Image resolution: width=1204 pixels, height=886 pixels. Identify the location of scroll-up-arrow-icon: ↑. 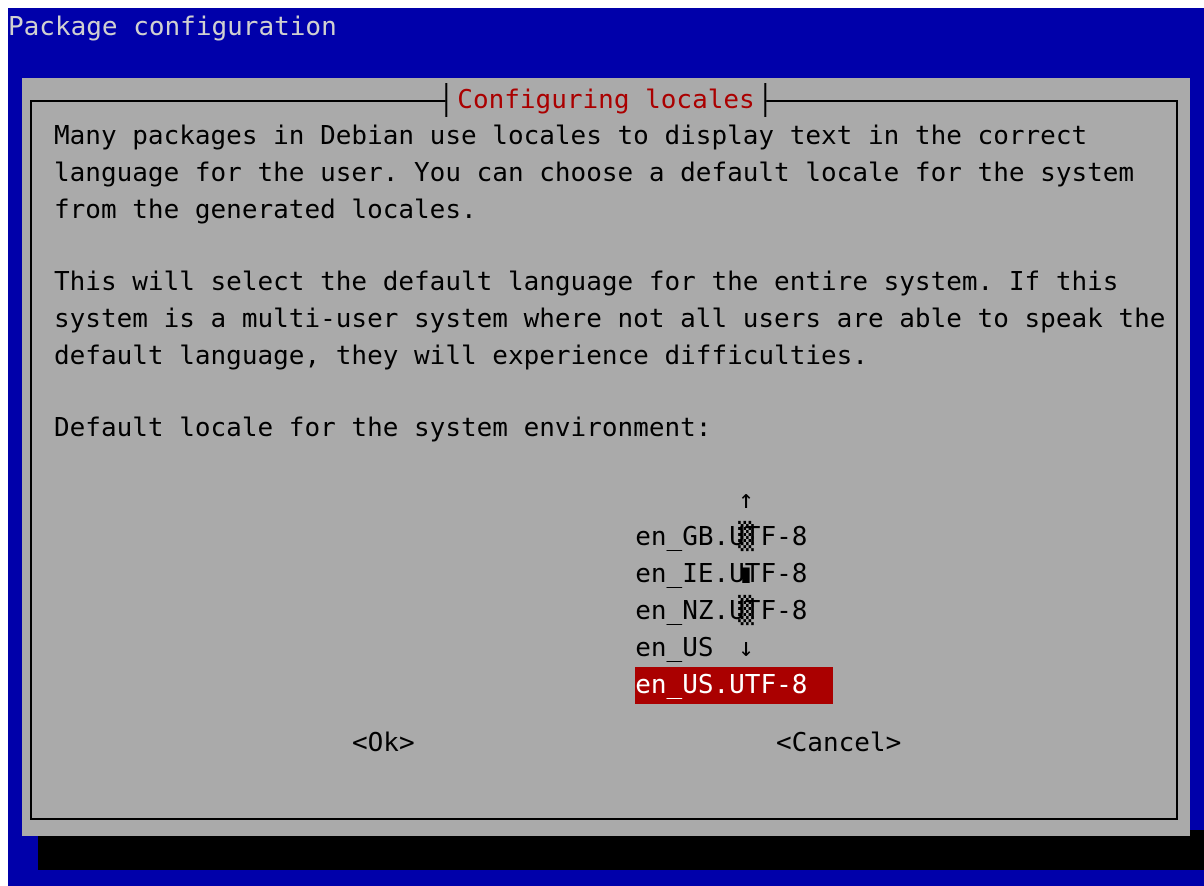
(746, 500).